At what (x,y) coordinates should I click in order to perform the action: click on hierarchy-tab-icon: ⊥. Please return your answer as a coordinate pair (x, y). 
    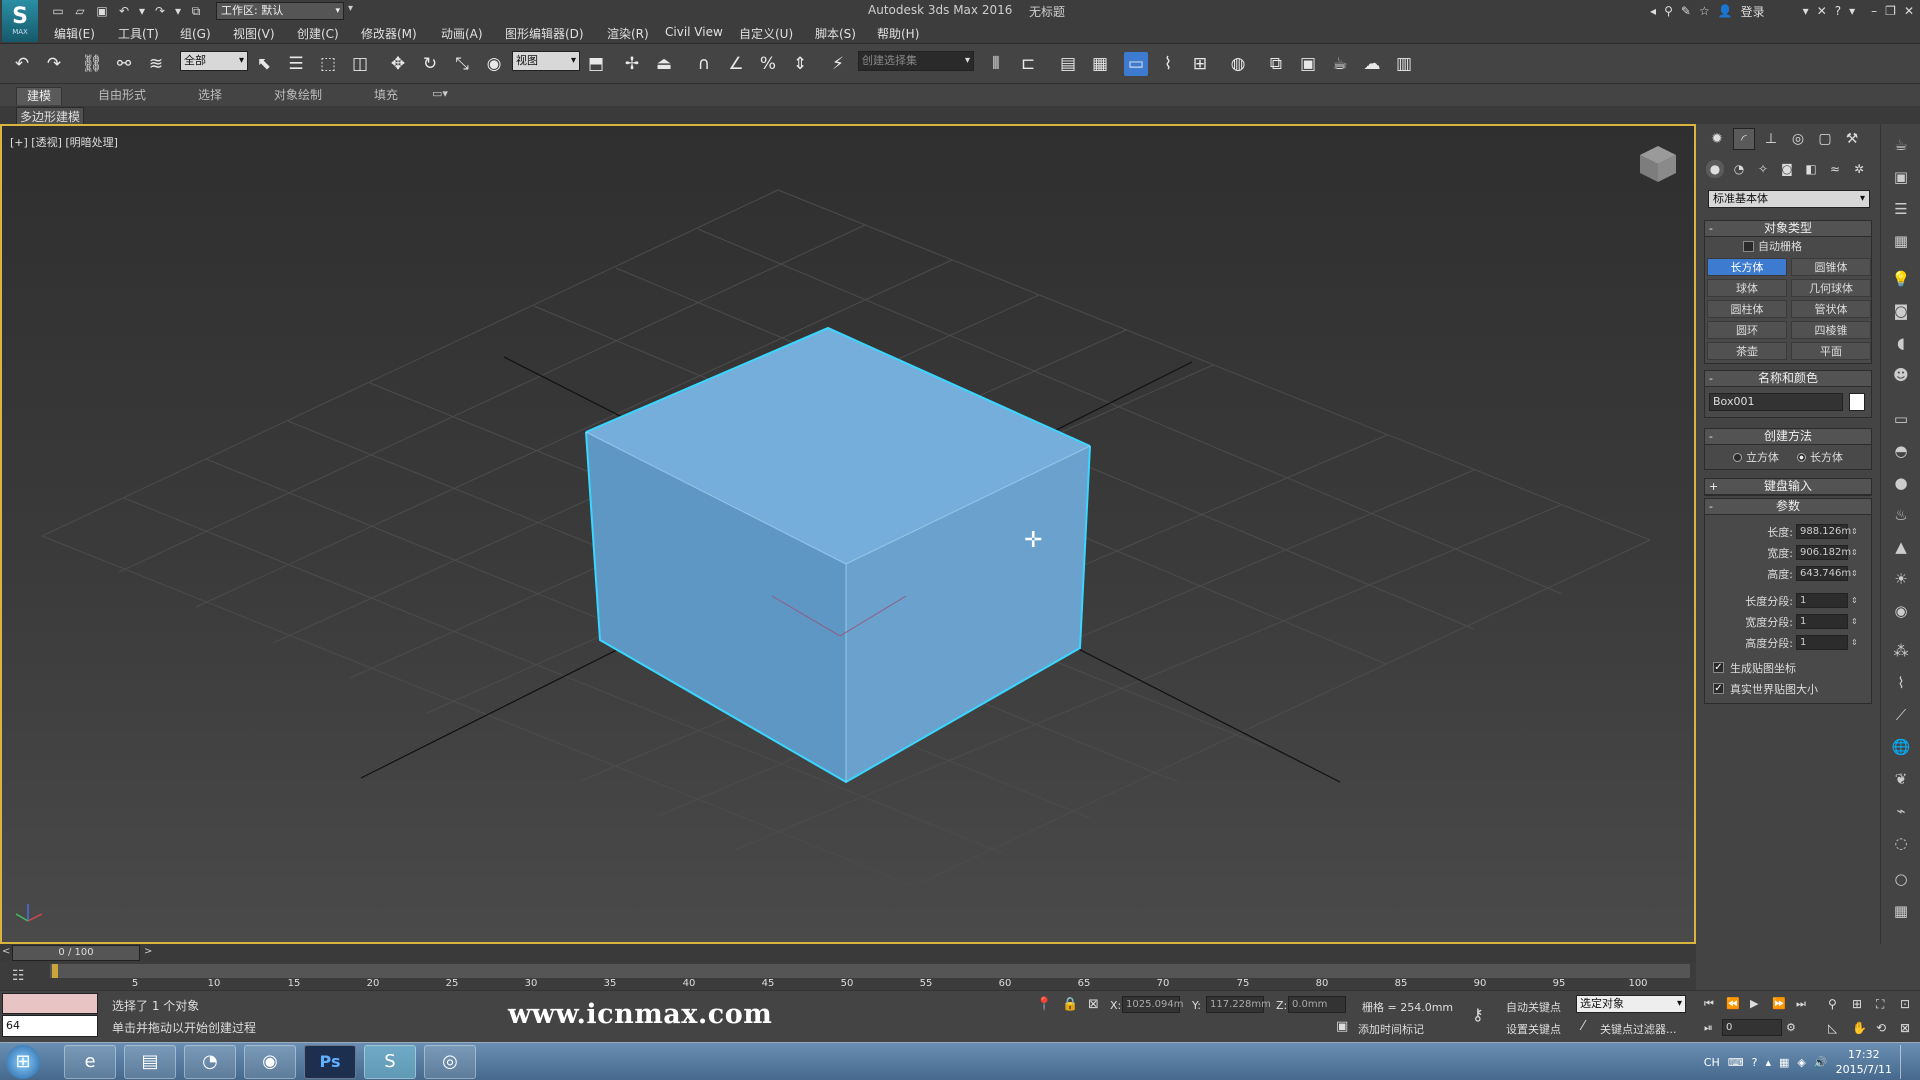
    Looking at the image, I should click on (1771, 139).